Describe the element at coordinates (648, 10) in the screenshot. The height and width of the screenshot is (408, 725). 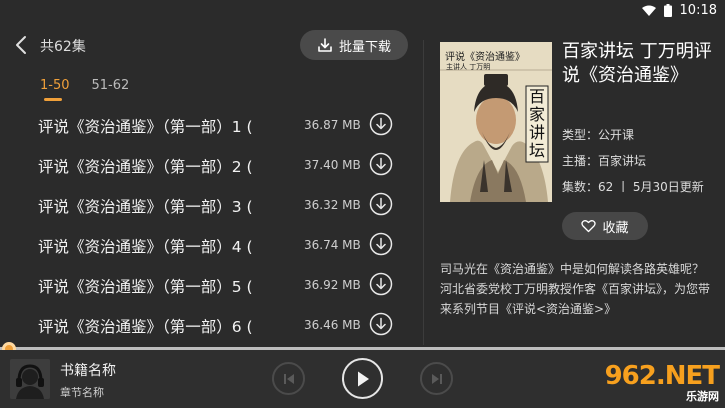
I see `wifi-icon` at that location.